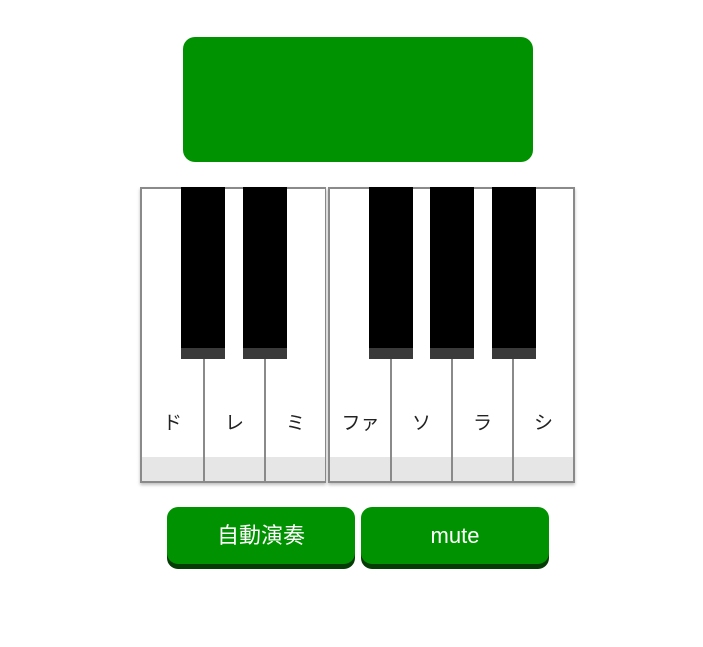 The image size is (703, 647). I want to click on keyboard-group-left: ド レ ミ, so click(233, 335).